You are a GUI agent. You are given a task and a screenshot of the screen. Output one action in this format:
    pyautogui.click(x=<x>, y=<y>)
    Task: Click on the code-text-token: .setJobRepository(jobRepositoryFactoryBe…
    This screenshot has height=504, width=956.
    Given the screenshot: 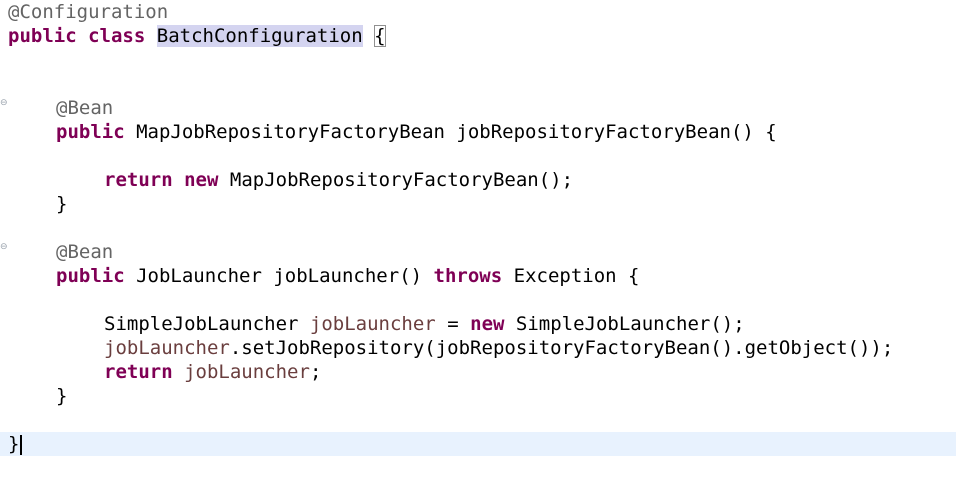 What is the action you would take?
    pyautogui.click(x=561, y=348)
    